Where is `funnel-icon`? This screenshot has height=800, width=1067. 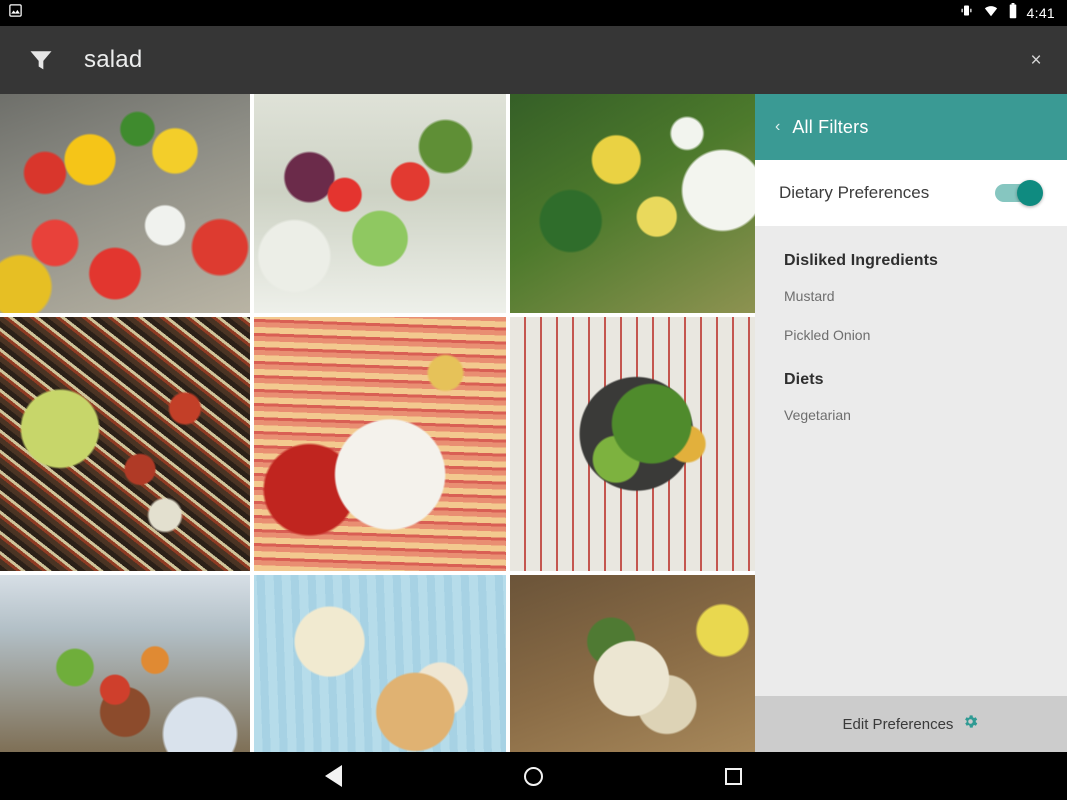
funnel-icon is located at coordinates (41, 60).